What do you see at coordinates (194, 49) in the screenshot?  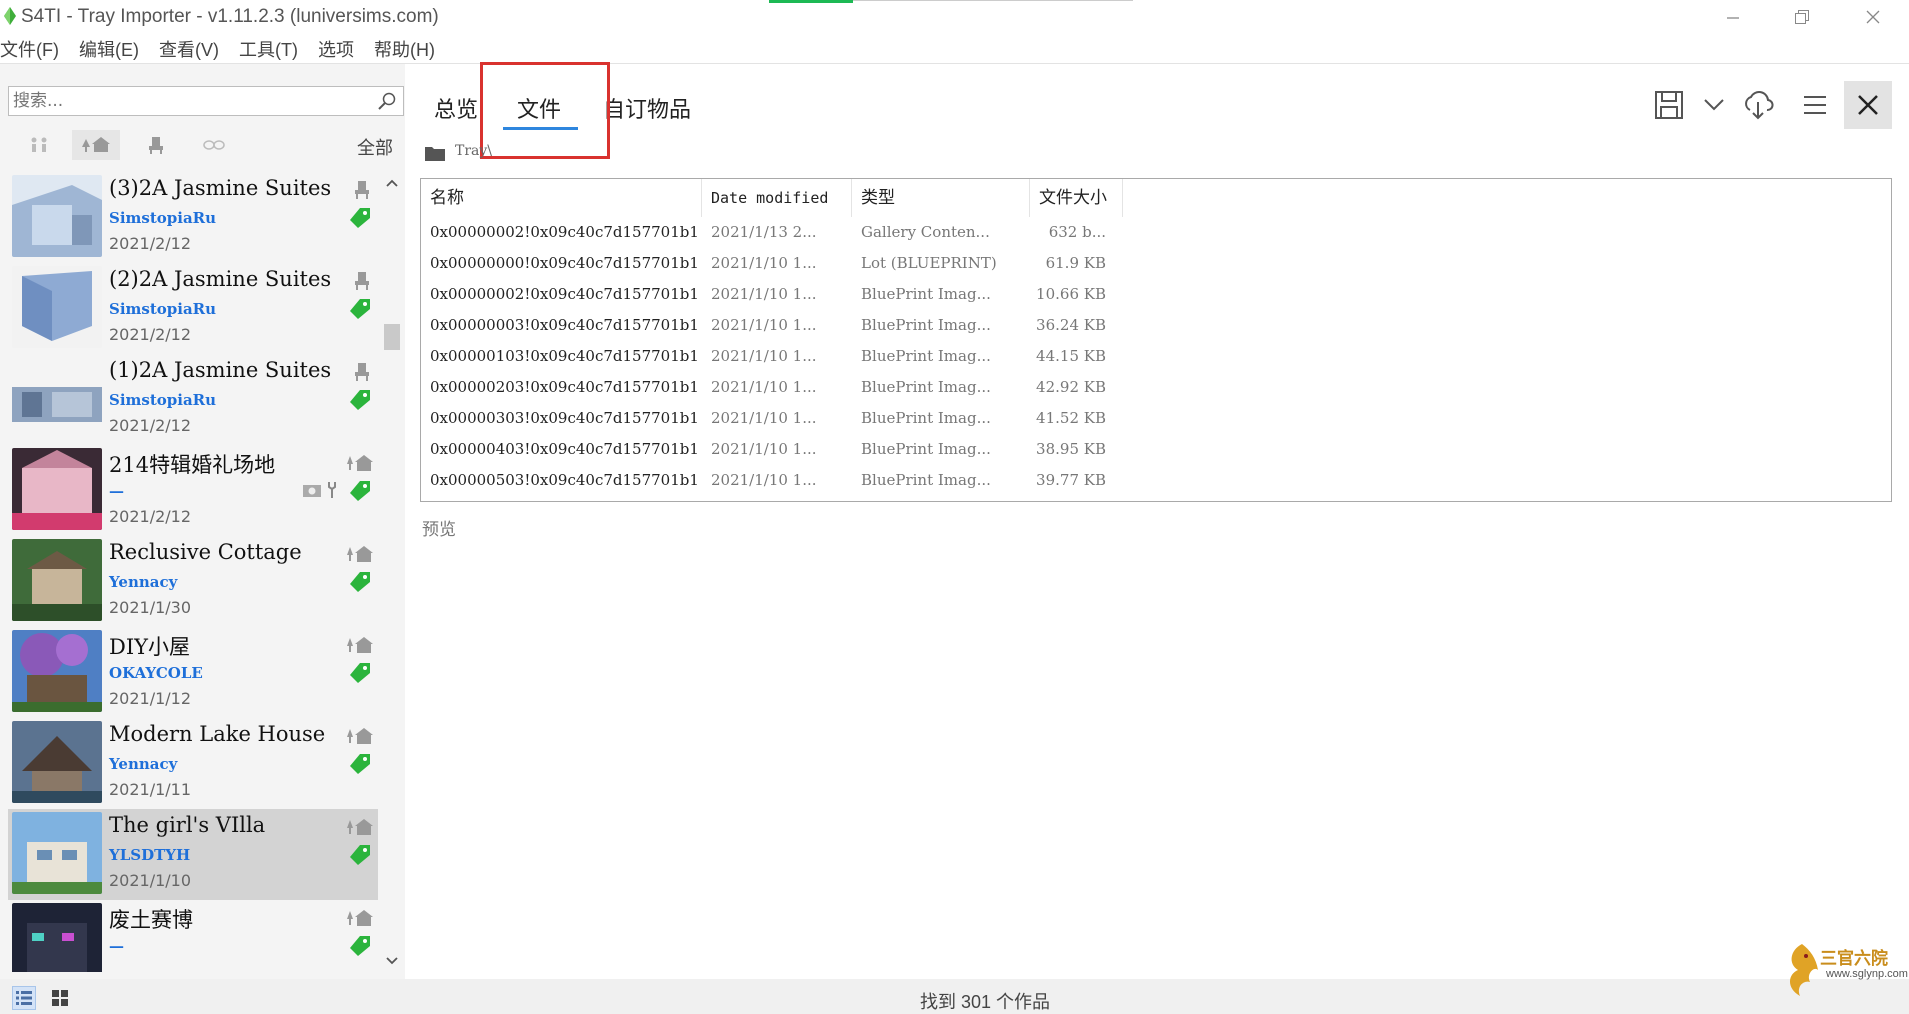 I see `menu-view: 查看(V)` at bounding box center [194, 49].